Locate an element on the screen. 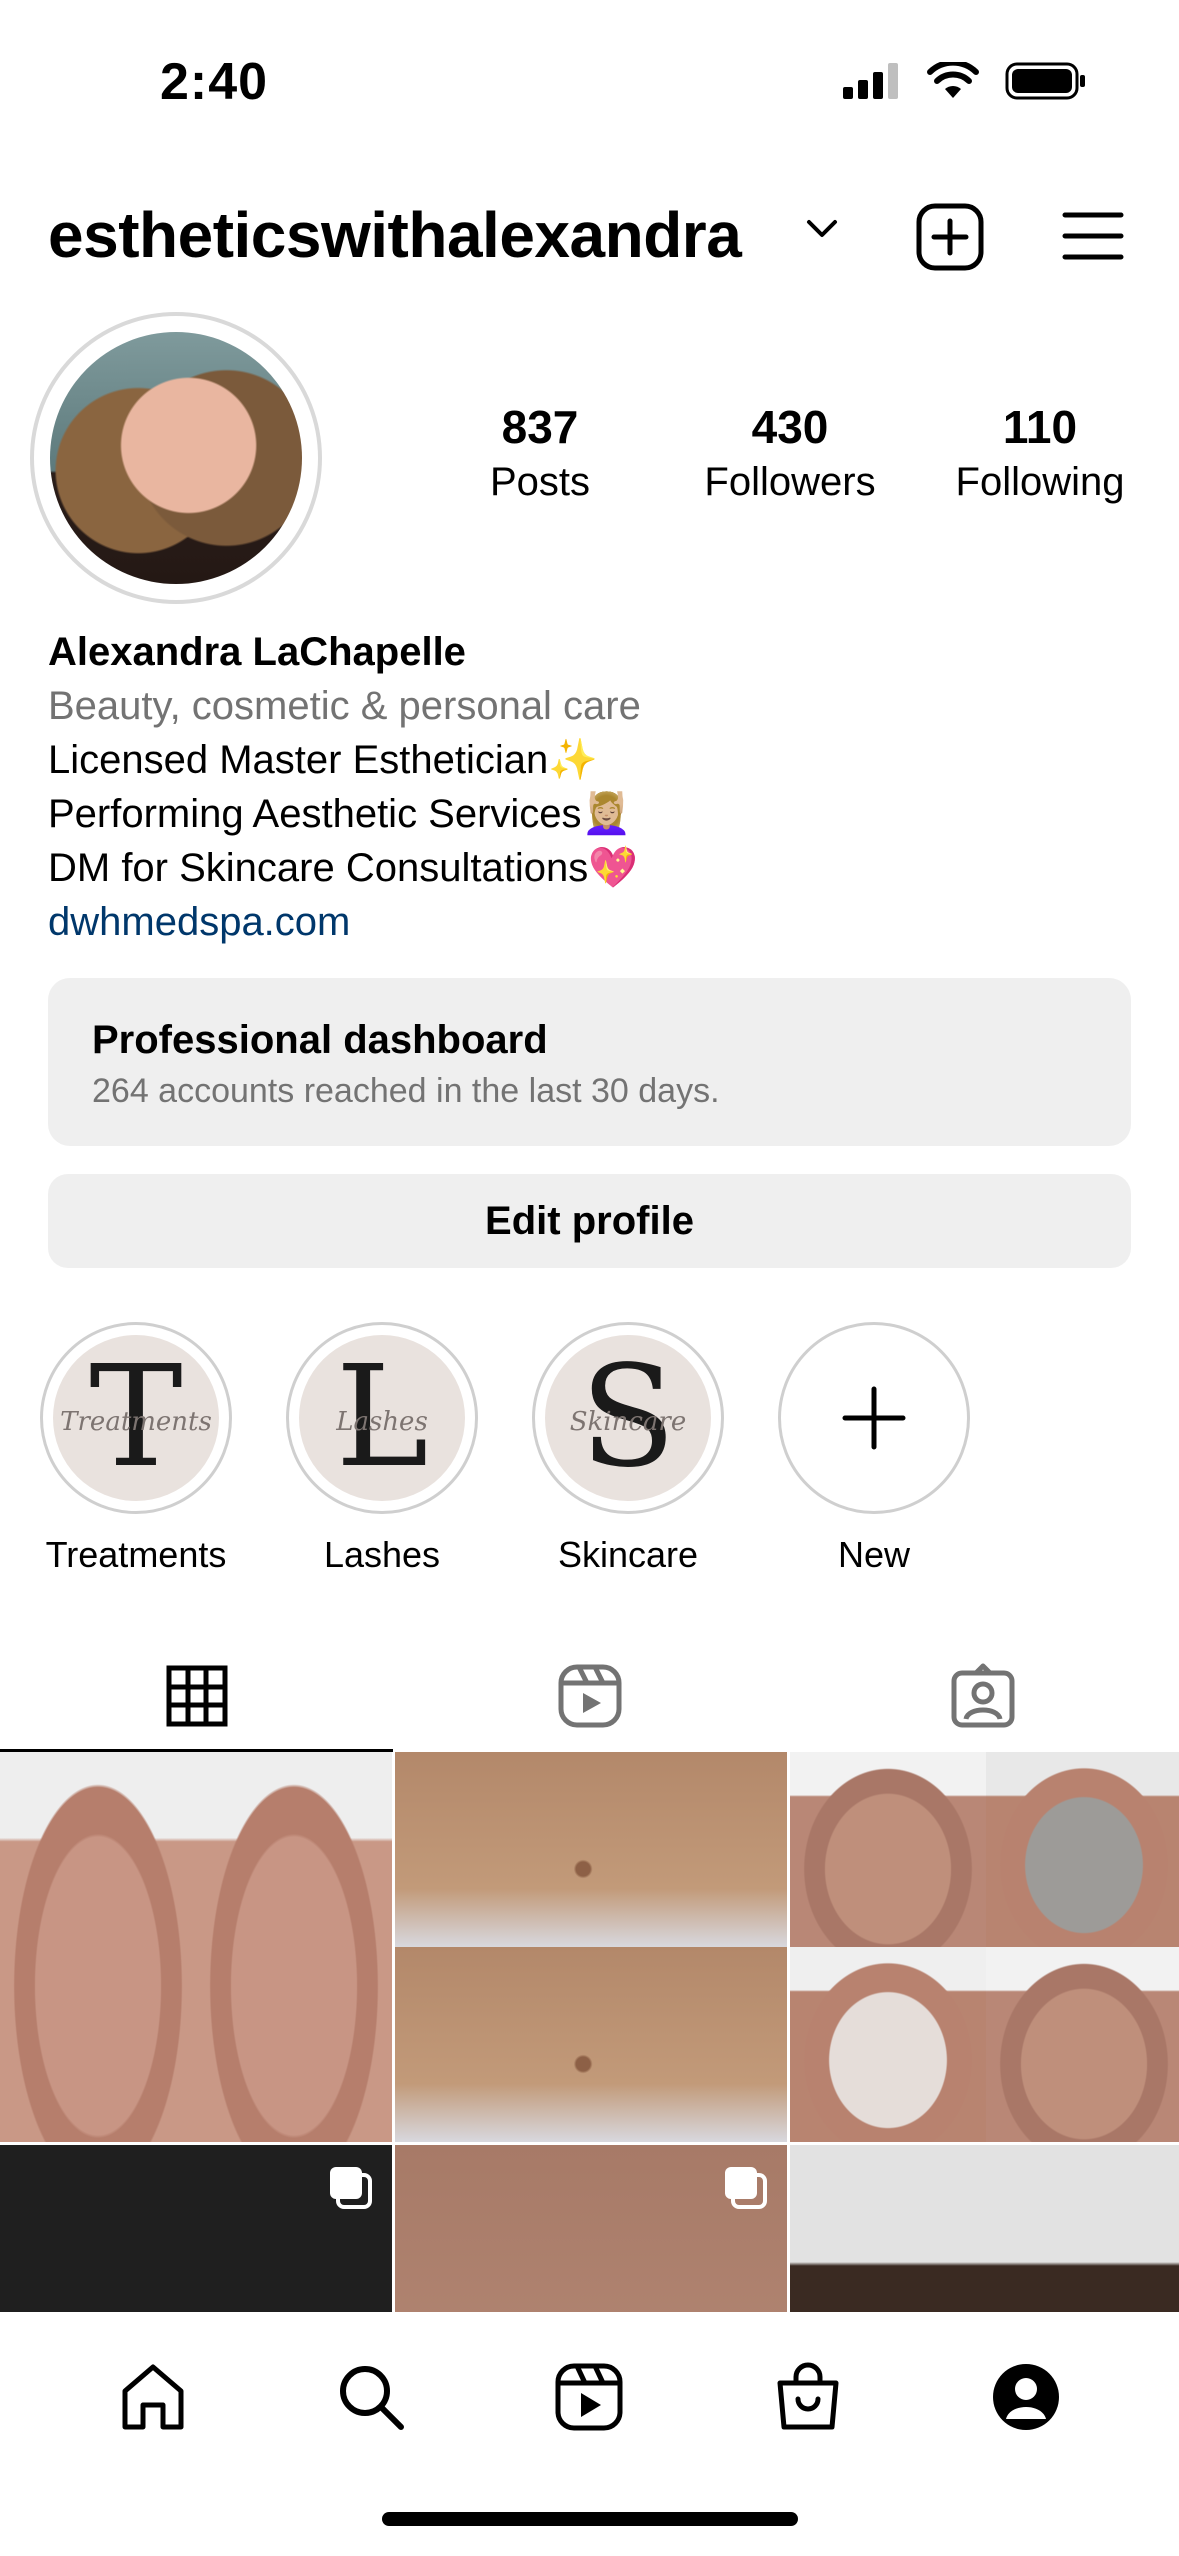 Image resolution: width=1179 pixels, height=2556 pixels. highlight-new: New is located at coordinates (874, 1449).